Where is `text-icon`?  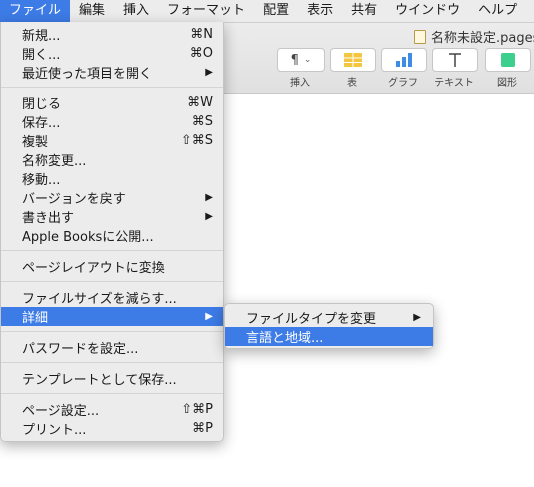 text-icon is located at coordinates (455, 60).